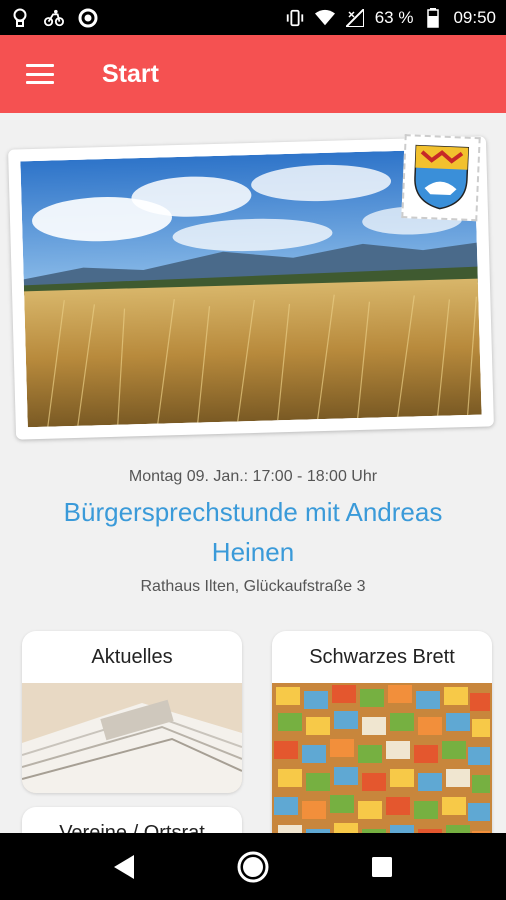  I want to click on tile-aktuelles-label: Aktuelles, so click(132, 656).